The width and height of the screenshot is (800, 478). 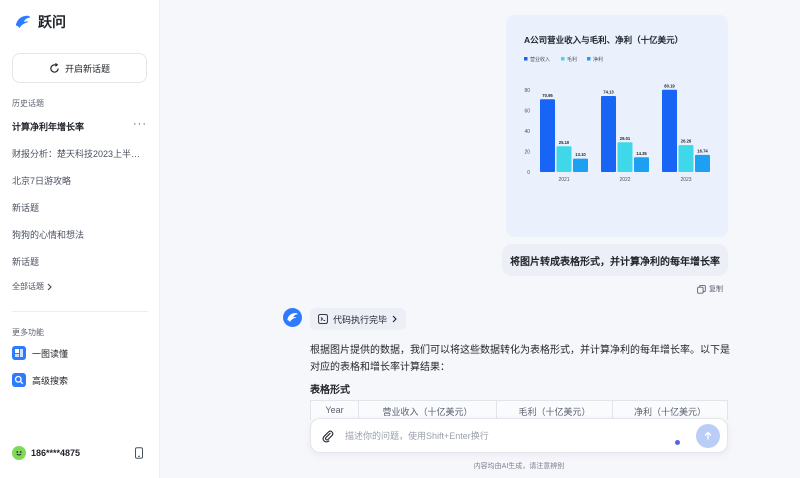 I want to click on arrow-up-icon, so click(x=708, y=435).